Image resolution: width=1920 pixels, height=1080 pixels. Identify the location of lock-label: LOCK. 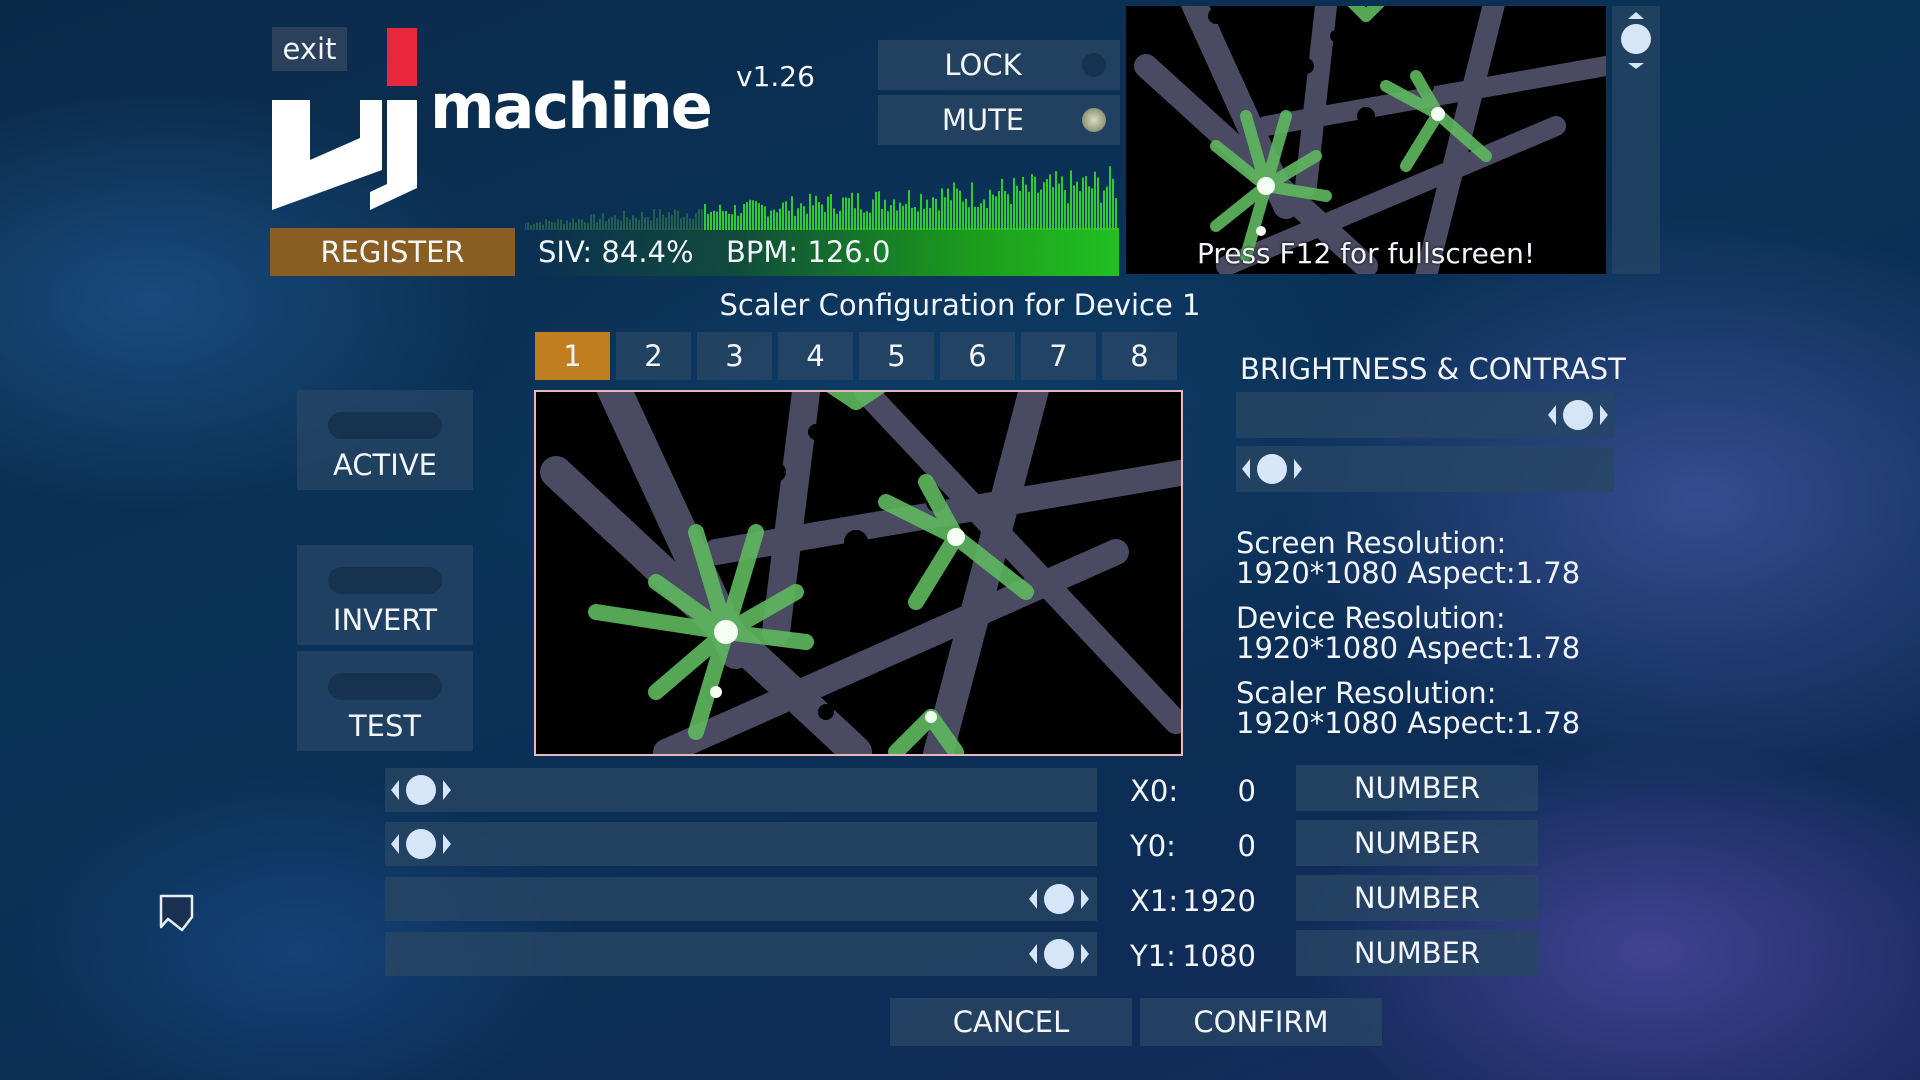
(983, 65).